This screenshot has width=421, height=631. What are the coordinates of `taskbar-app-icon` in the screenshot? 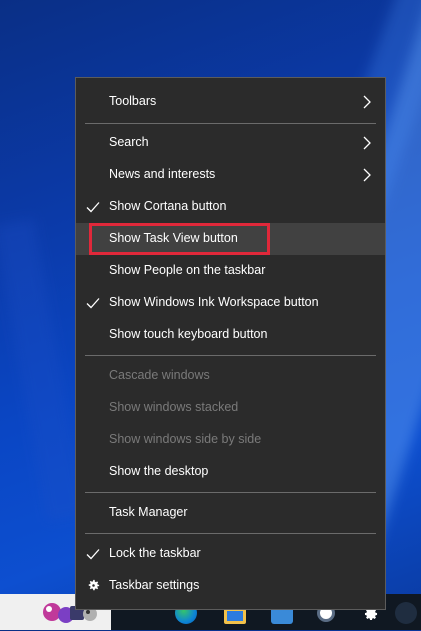 It's located at (406, 613).